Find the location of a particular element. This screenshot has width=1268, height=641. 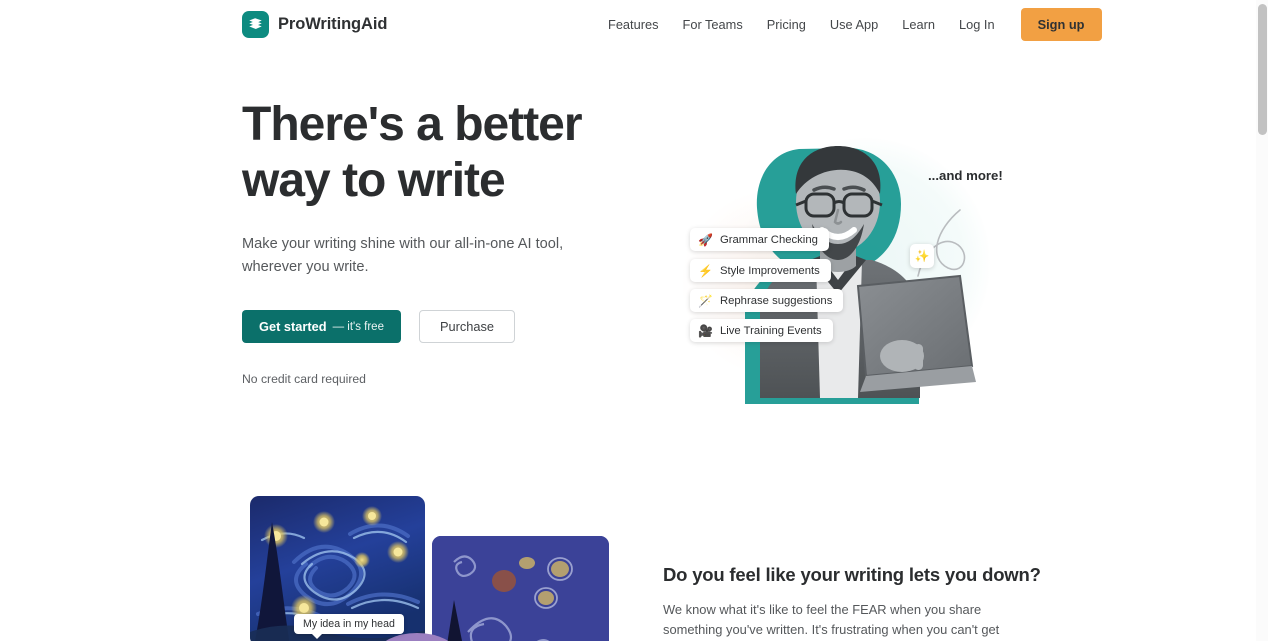

feature-card-label: Live Training Events is located at coordinates (770, 330).